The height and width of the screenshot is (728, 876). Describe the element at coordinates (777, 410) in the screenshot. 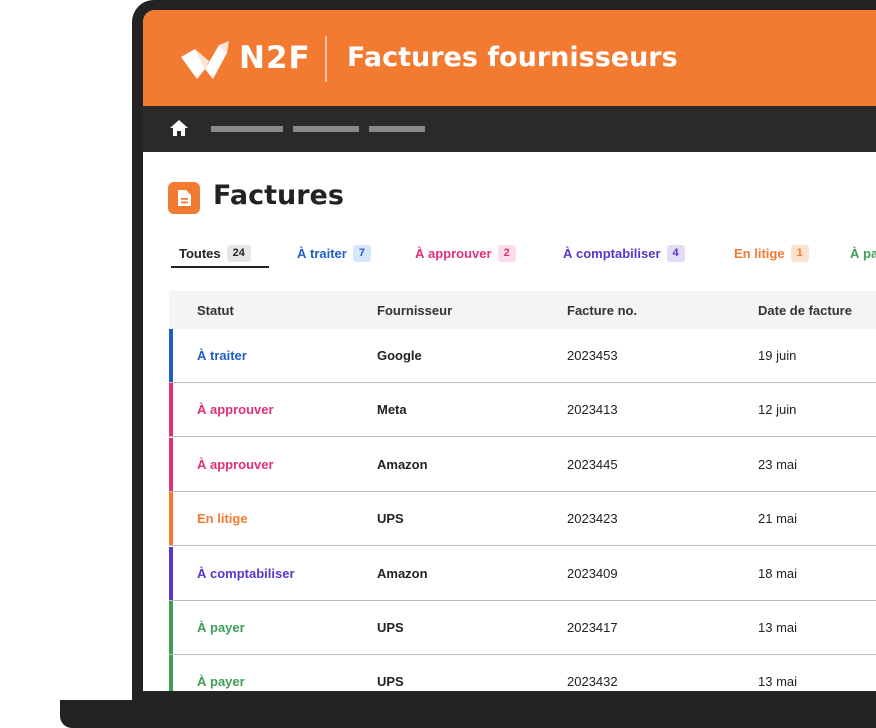

I see `invoice-date-cell: 12 juin` at that location.